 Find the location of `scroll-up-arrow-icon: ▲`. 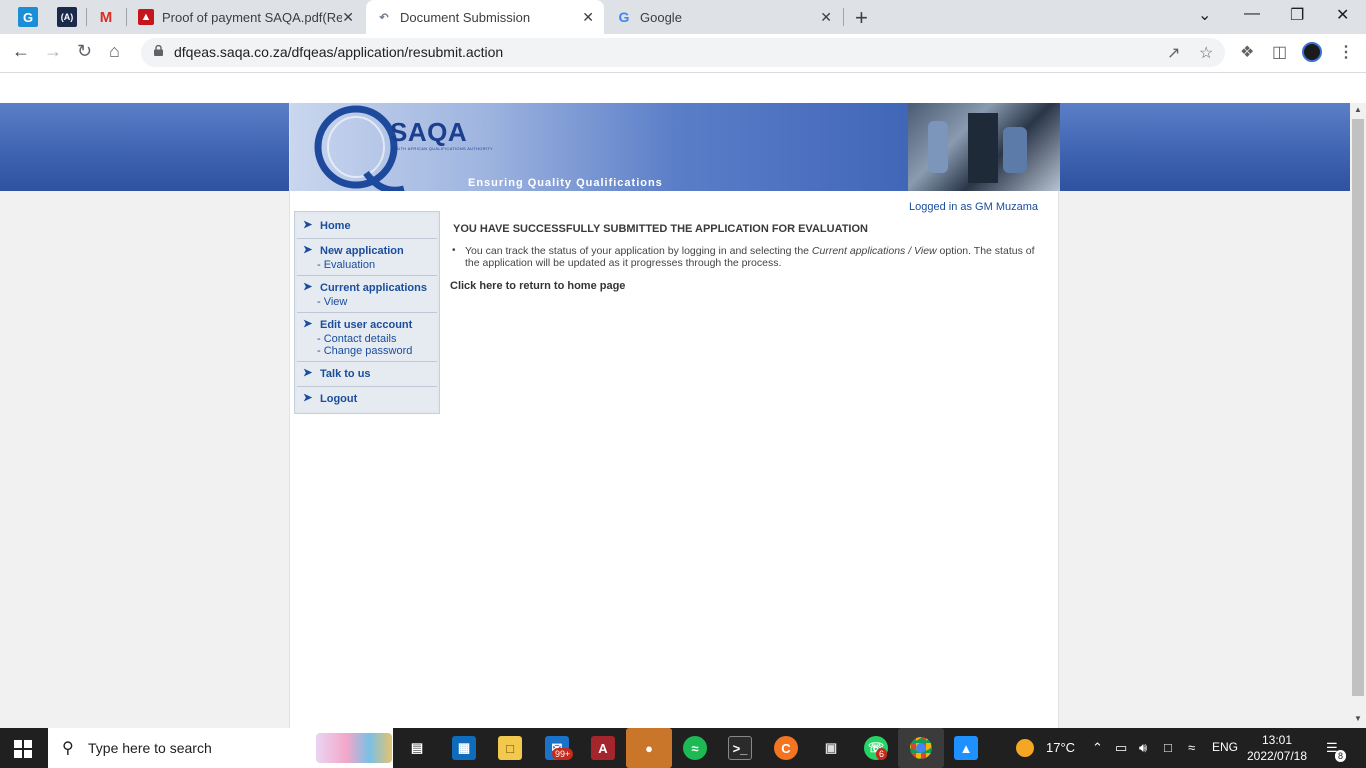

scroll-up-arrow-icon: ▲ is located at coordinates (1358, 109).